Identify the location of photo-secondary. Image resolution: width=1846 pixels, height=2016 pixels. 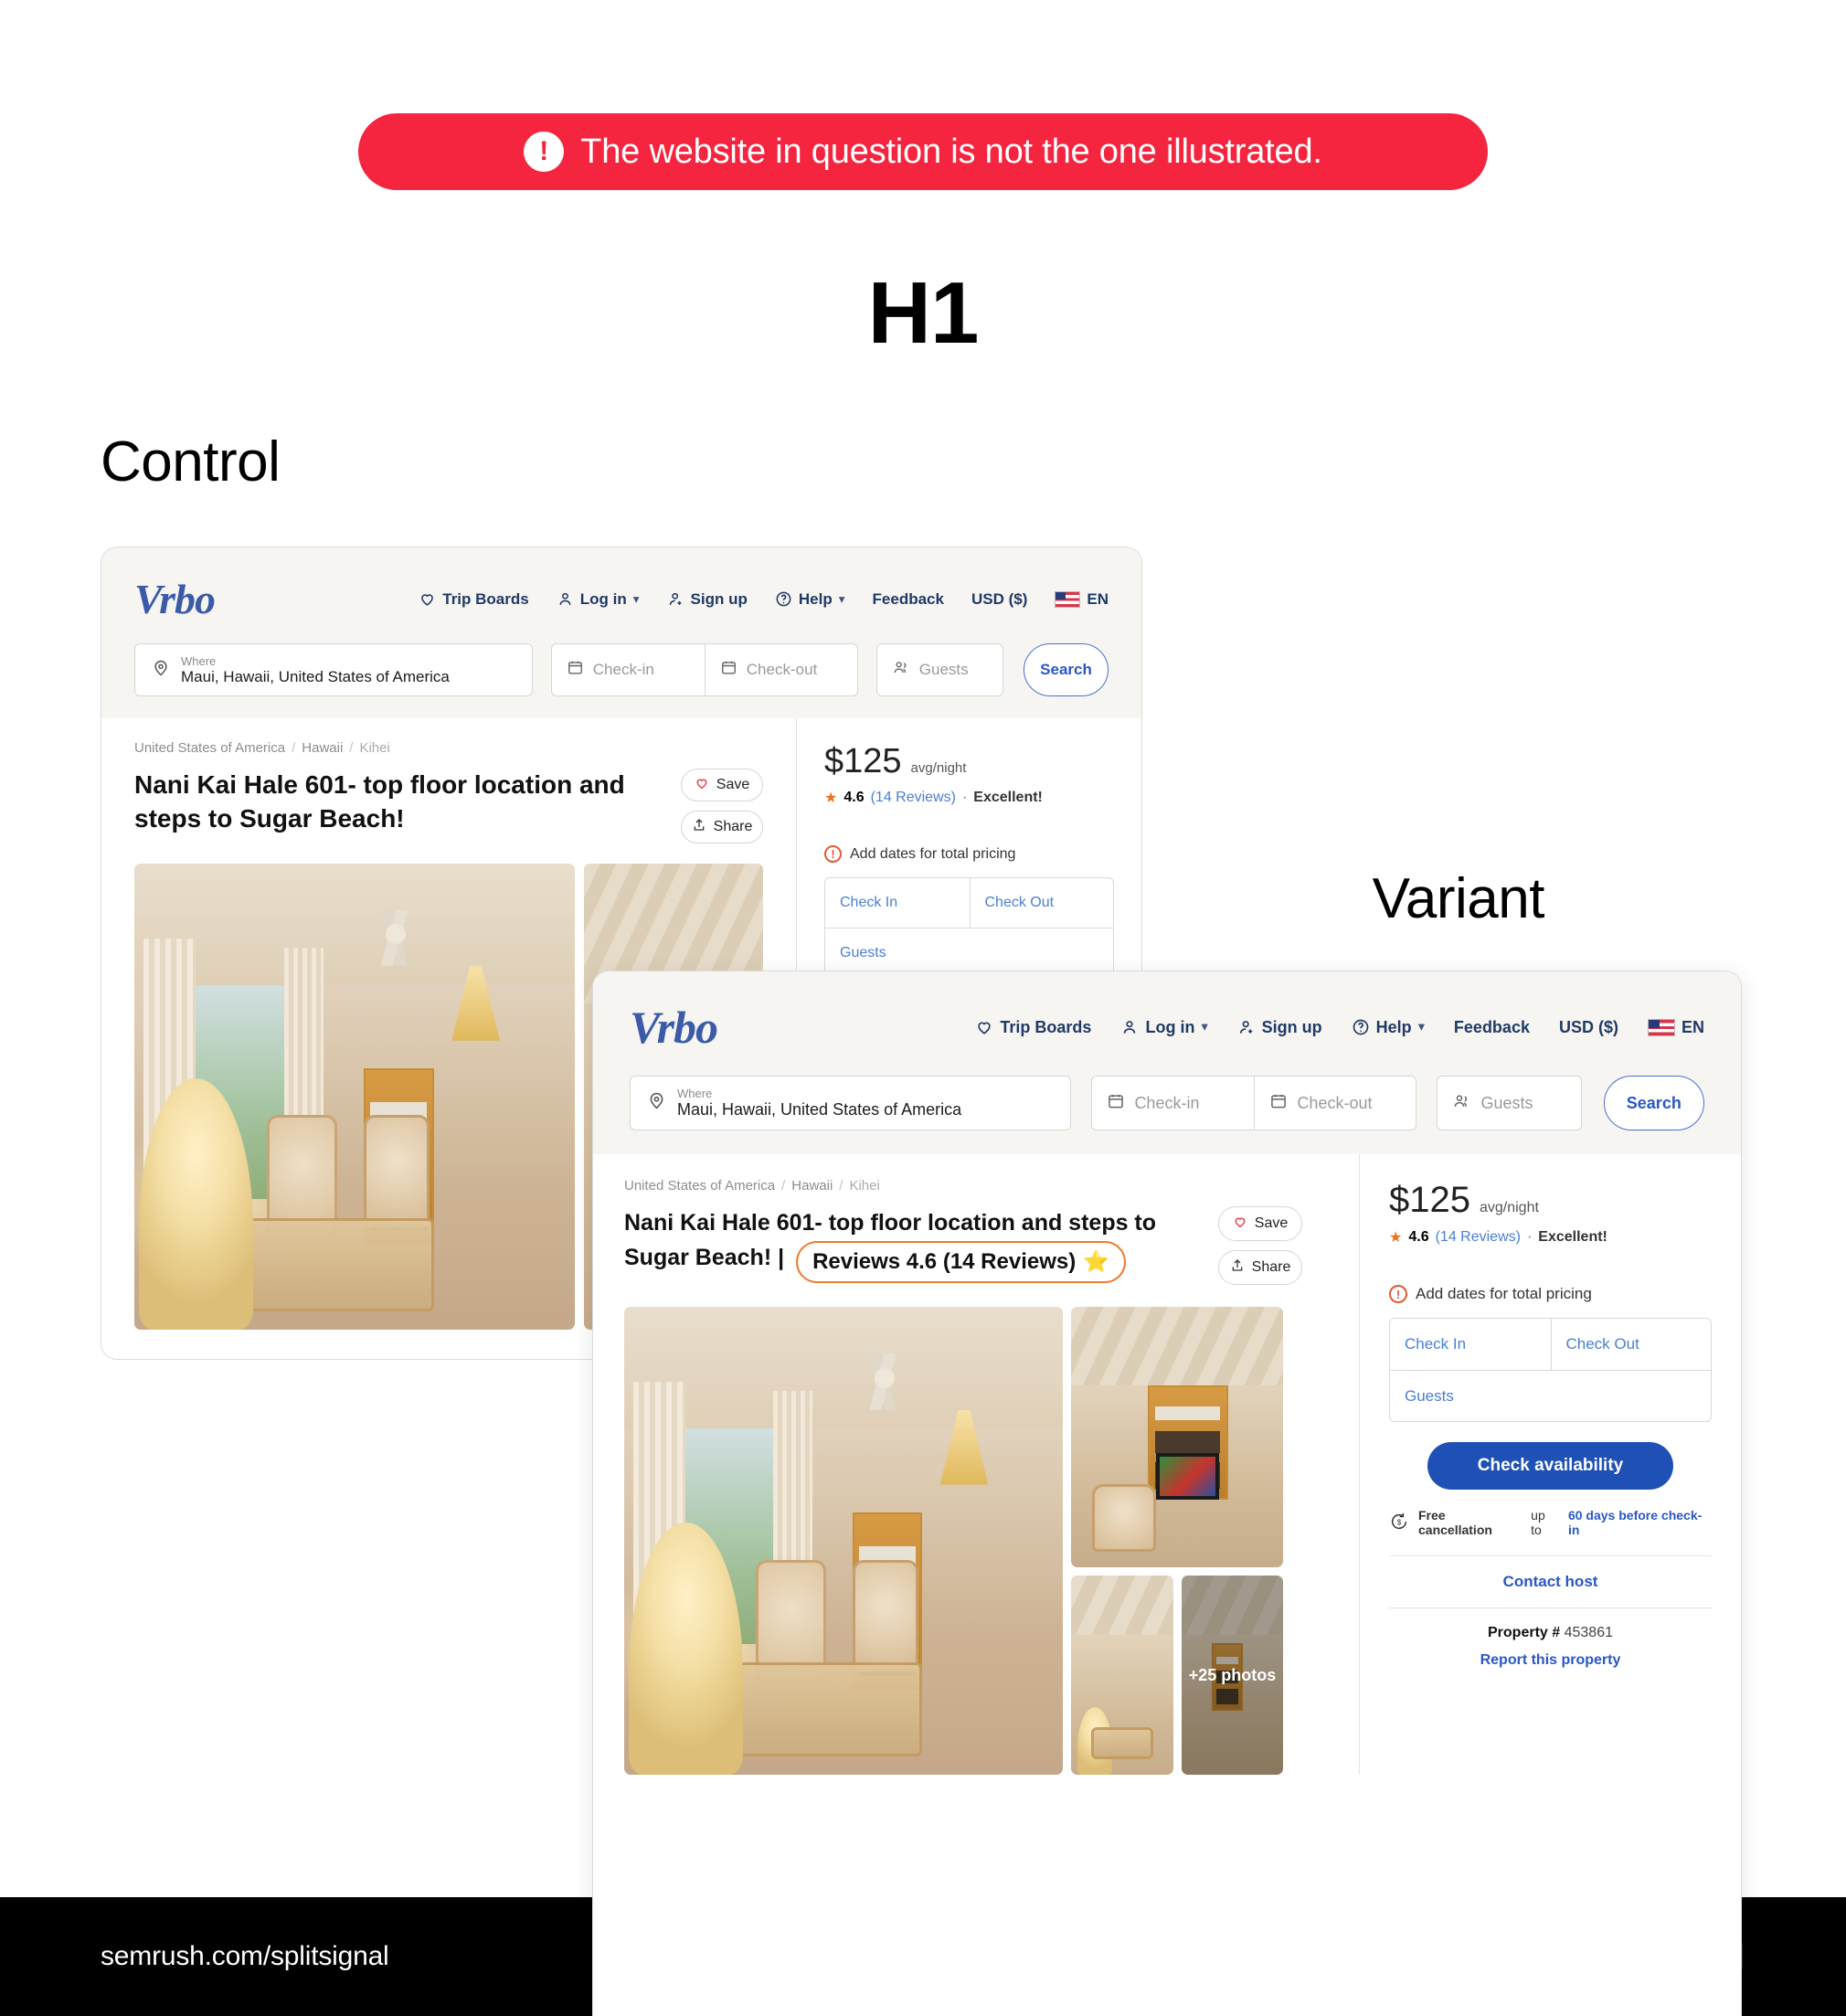
(1177, 1437).